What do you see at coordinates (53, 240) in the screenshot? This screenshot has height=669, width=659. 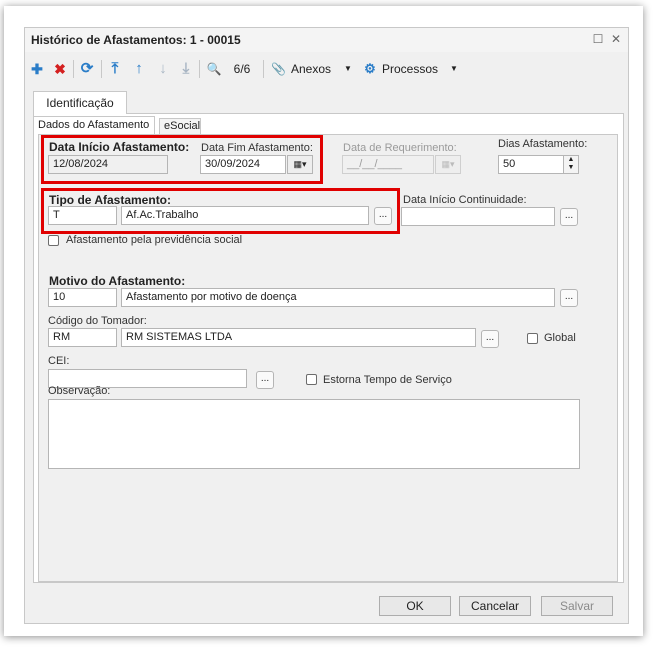 I see `previdencia-checkbox` at bounding box center [53, 240].